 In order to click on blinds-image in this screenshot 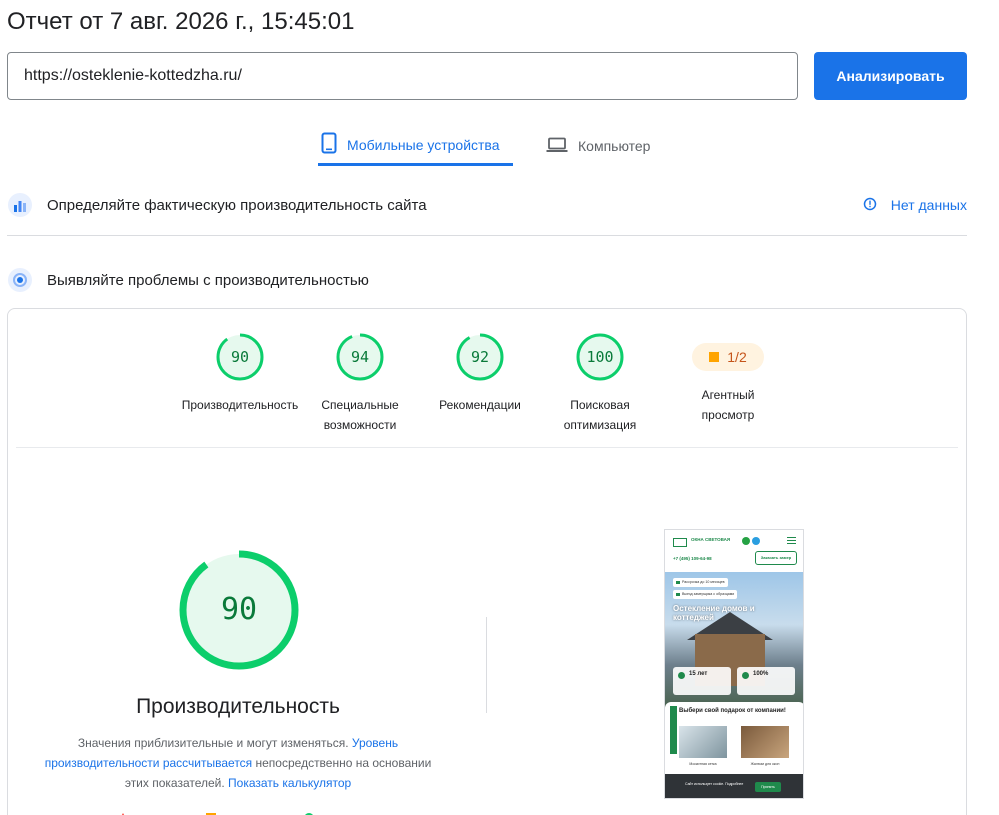, I will do `click(765, 742)`.